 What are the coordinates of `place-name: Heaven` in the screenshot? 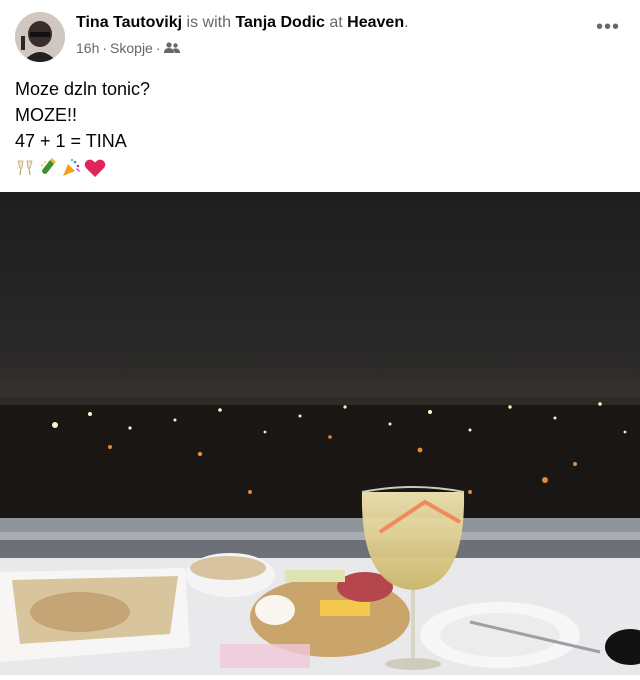 It's located at (375, 22).